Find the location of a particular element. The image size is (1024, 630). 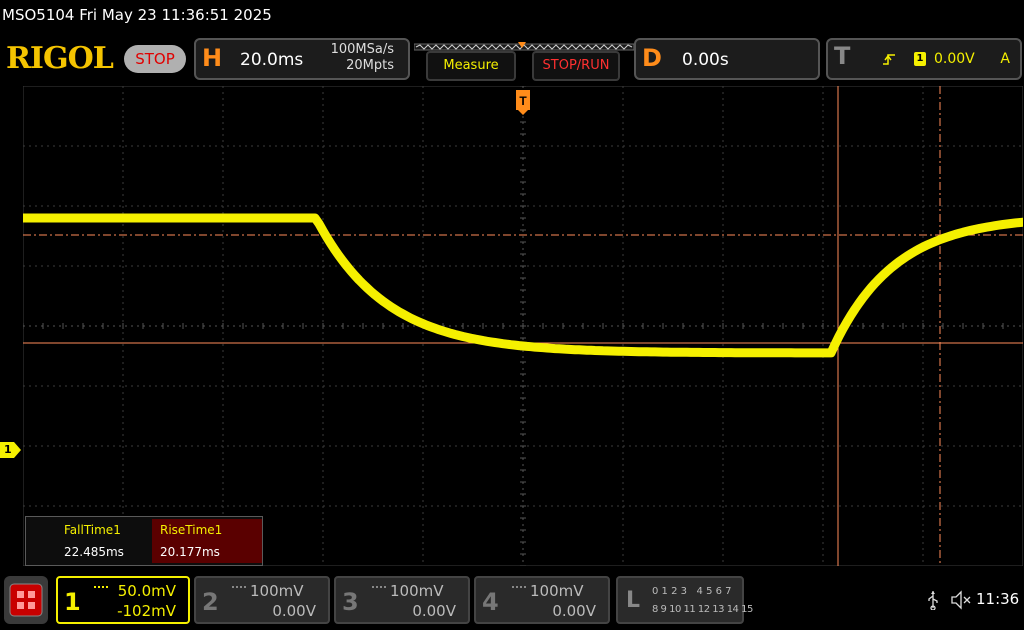

channel-2-panel: 2 100mV 0.00V is located at coordinates (262, 600).